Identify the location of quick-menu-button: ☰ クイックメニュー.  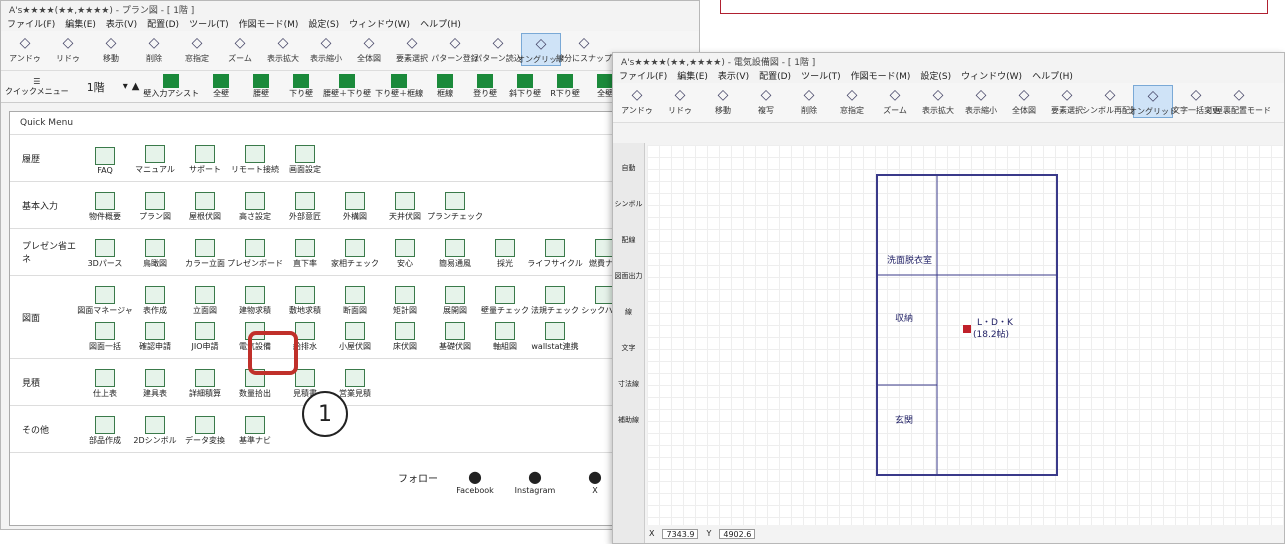
(37, 87).